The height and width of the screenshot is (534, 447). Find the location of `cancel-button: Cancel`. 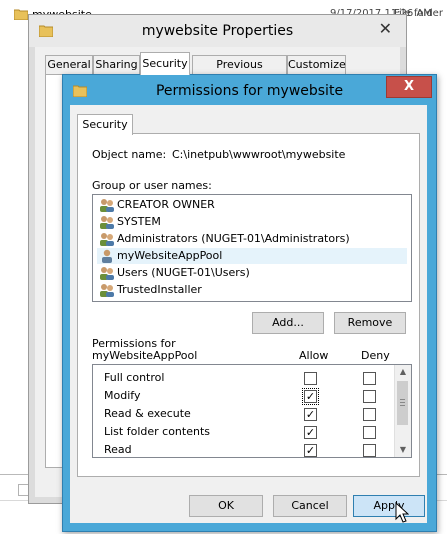

cancel-button: Cancel is located at coordinates (310, 506).